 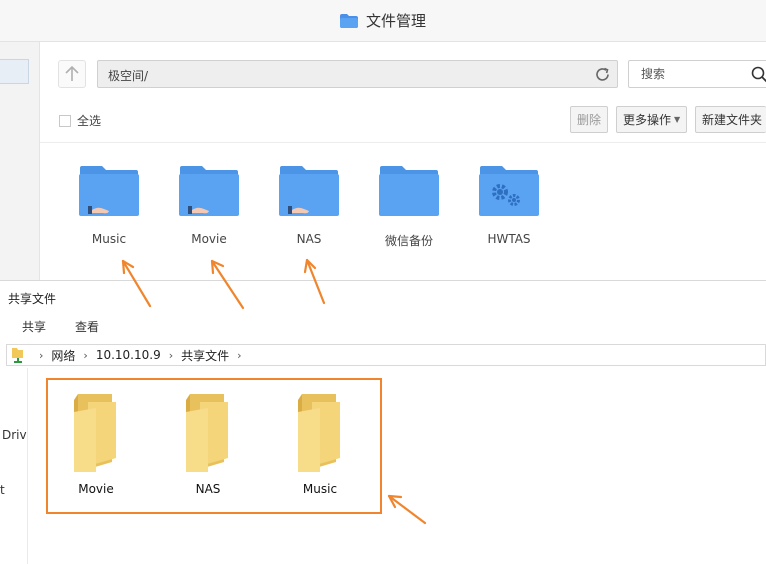 I want to click on share-folder-music: Music, so click(x=320, y=444).